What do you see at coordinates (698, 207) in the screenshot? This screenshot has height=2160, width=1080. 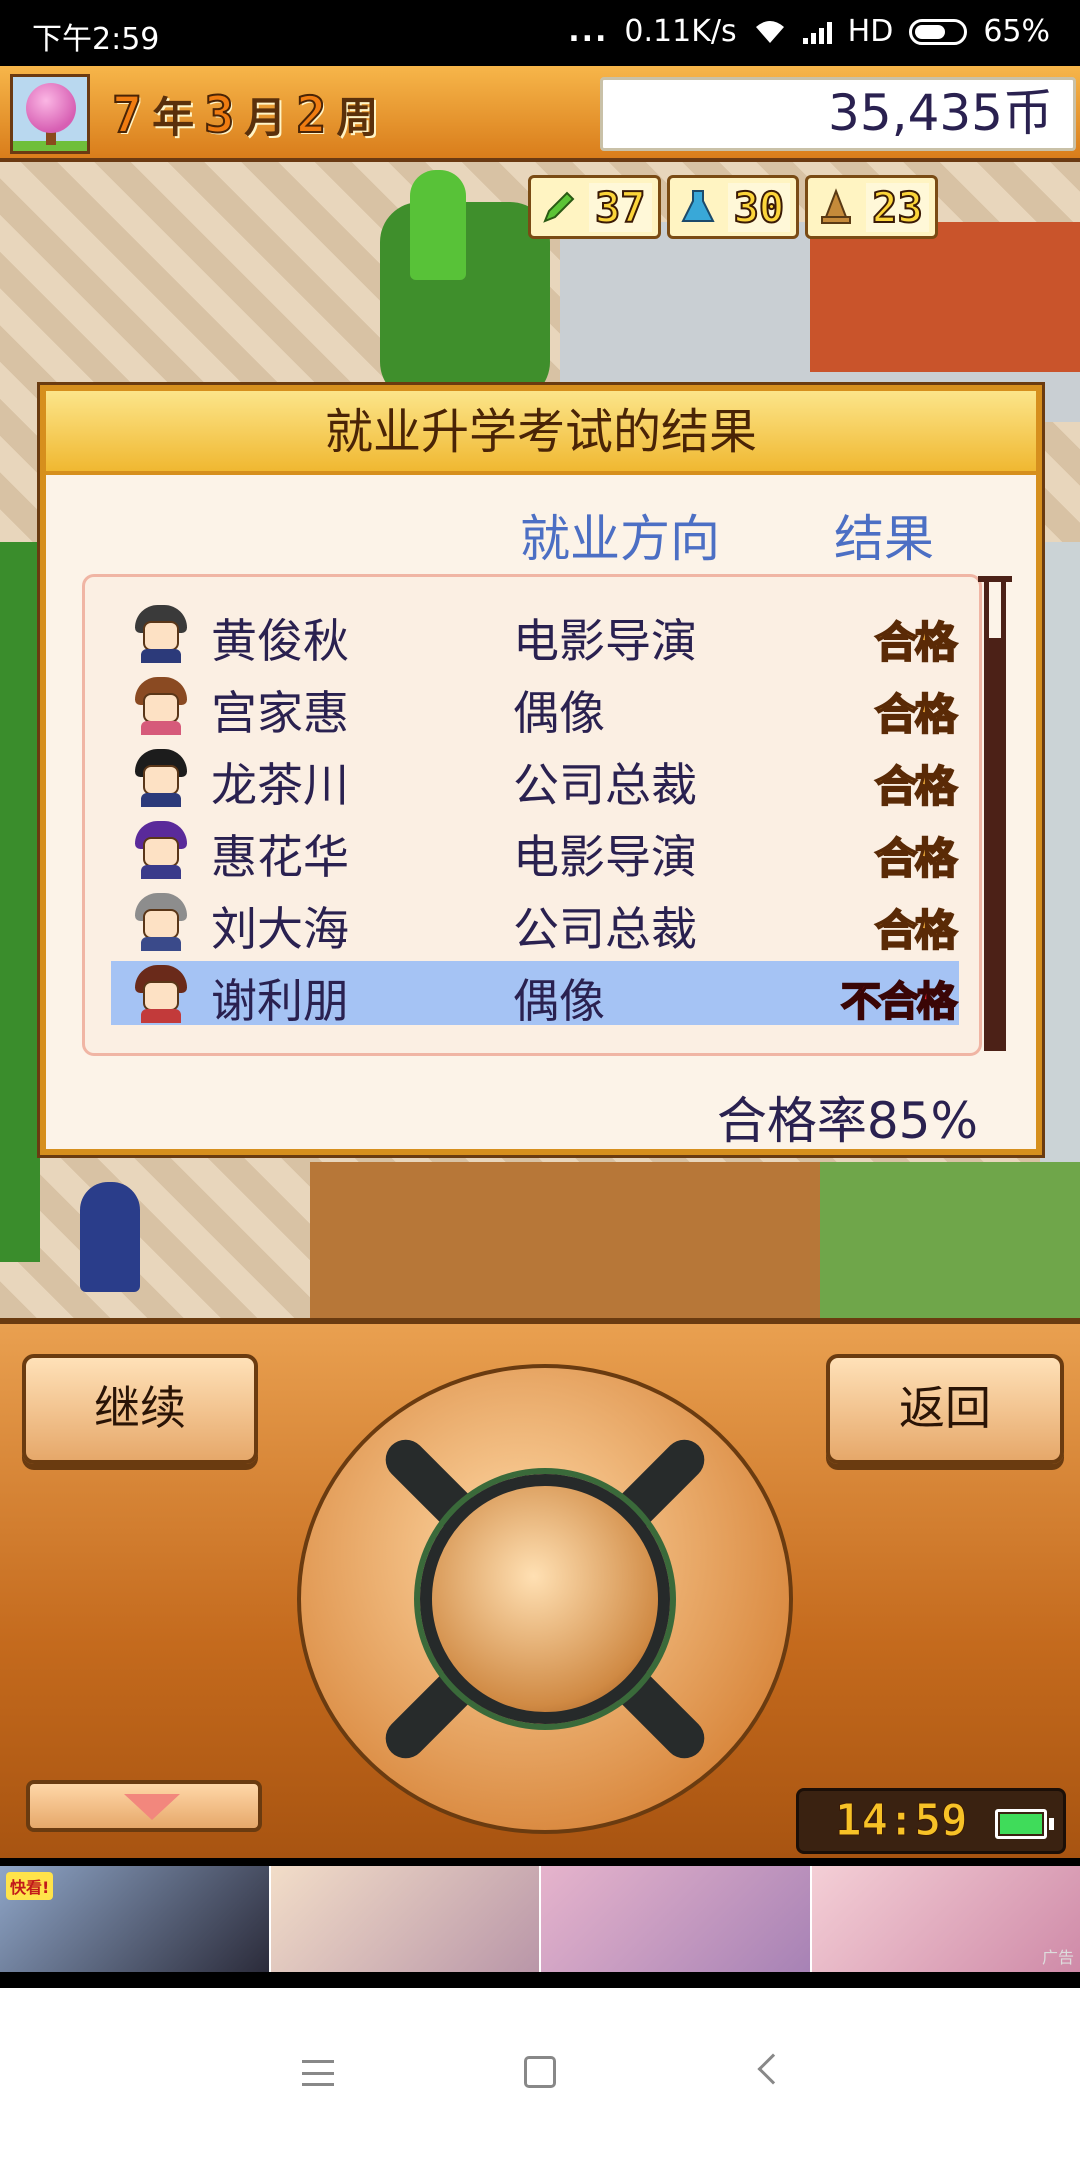 I see `flask-icon` at bounding box center [698, 207].